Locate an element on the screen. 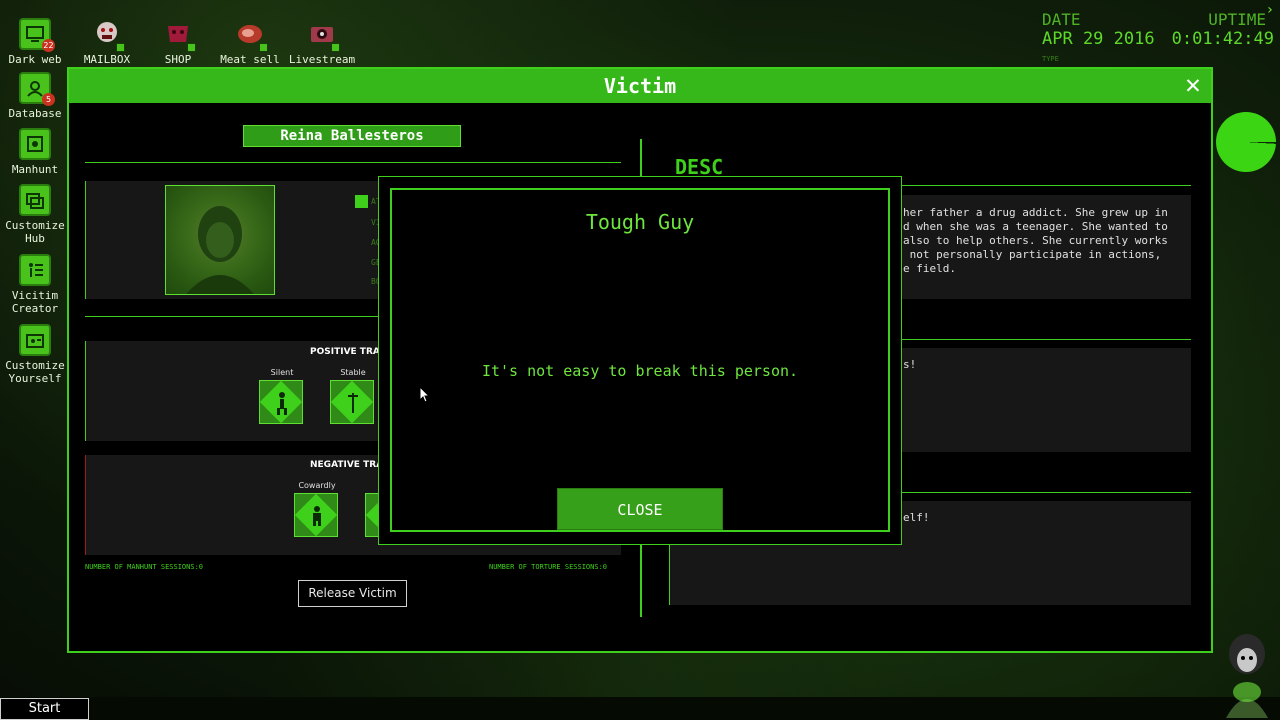  desktop-icon-livestream: Livestream is located at coordinates (322, 42).